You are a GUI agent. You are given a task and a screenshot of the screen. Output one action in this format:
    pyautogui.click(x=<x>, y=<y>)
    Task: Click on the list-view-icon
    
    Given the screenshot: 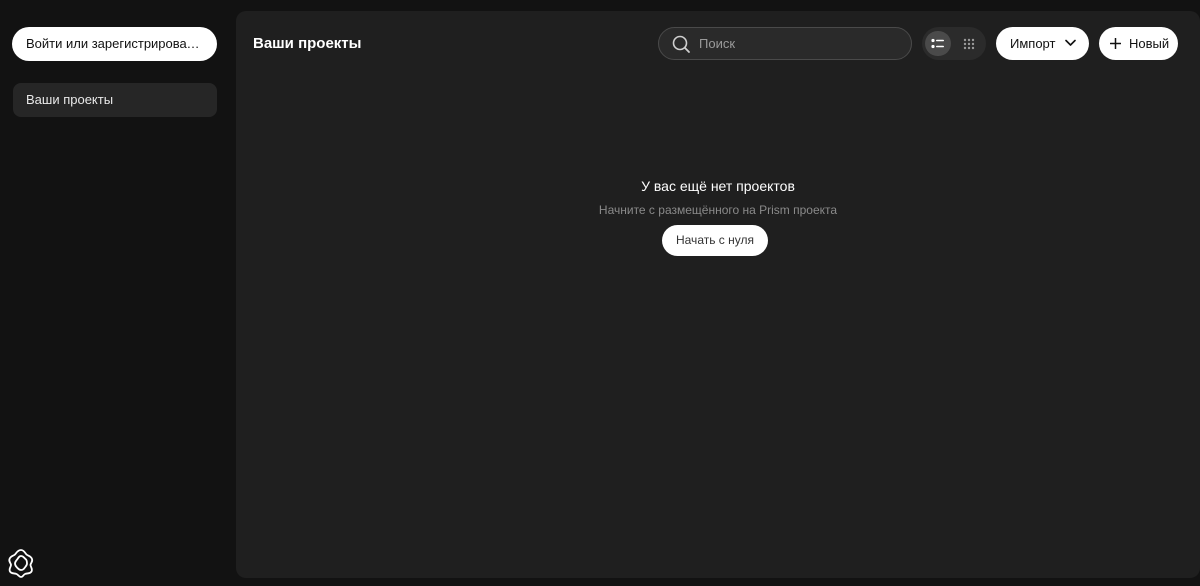 What is the action you would take?
    pyautogui.click(x=937, y=43)
    